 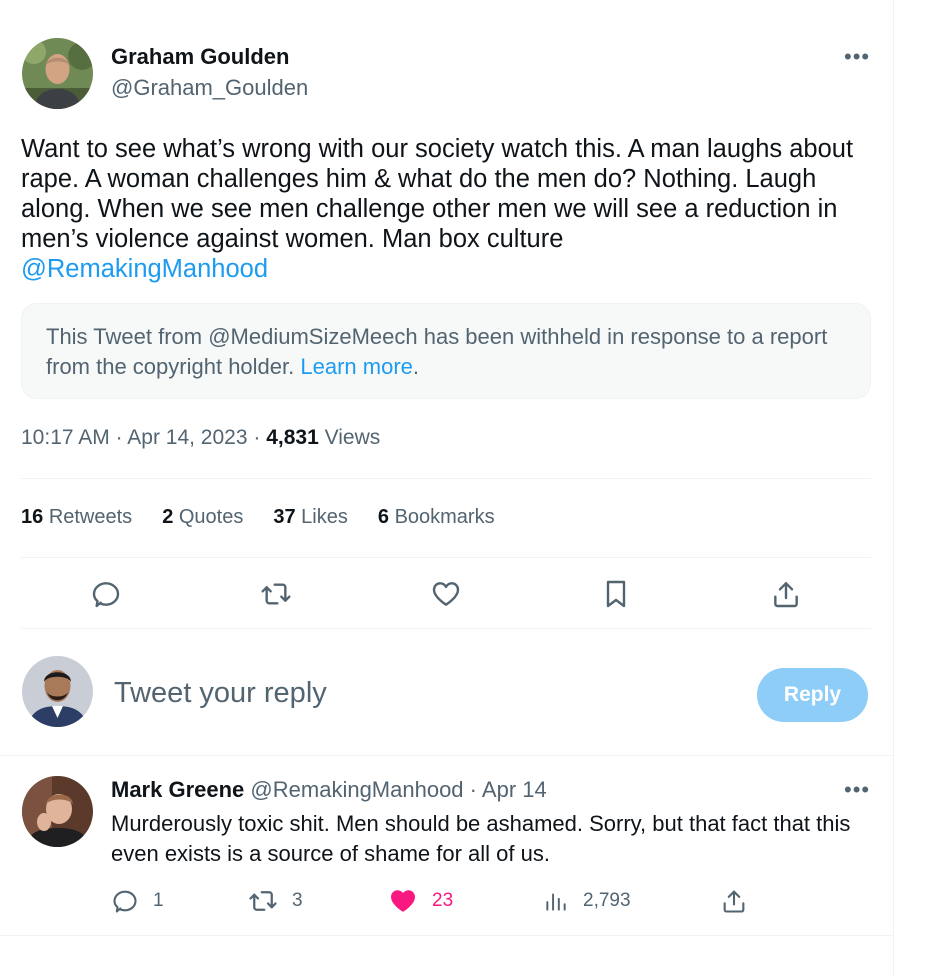 What do you see at coordinates (202, 517) in the screenshot?
I see `stat-quotes: 2 Quotes` at bounding box center [202, 517].